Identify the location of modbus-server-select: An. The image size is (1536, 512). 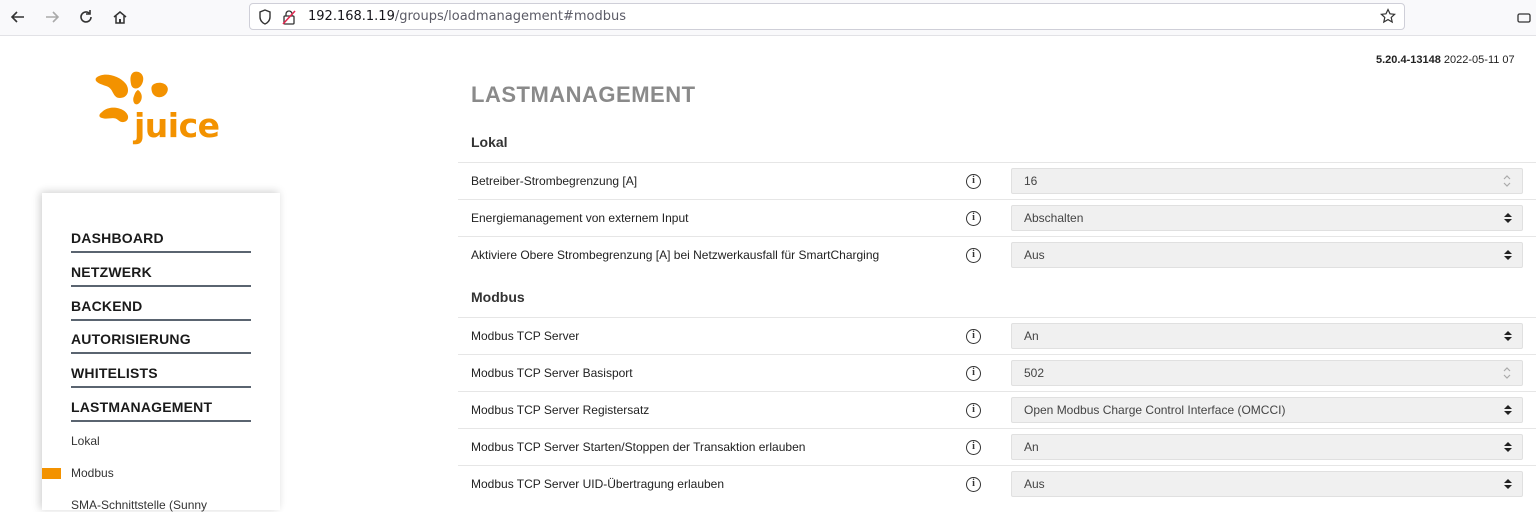
(1267, 336).